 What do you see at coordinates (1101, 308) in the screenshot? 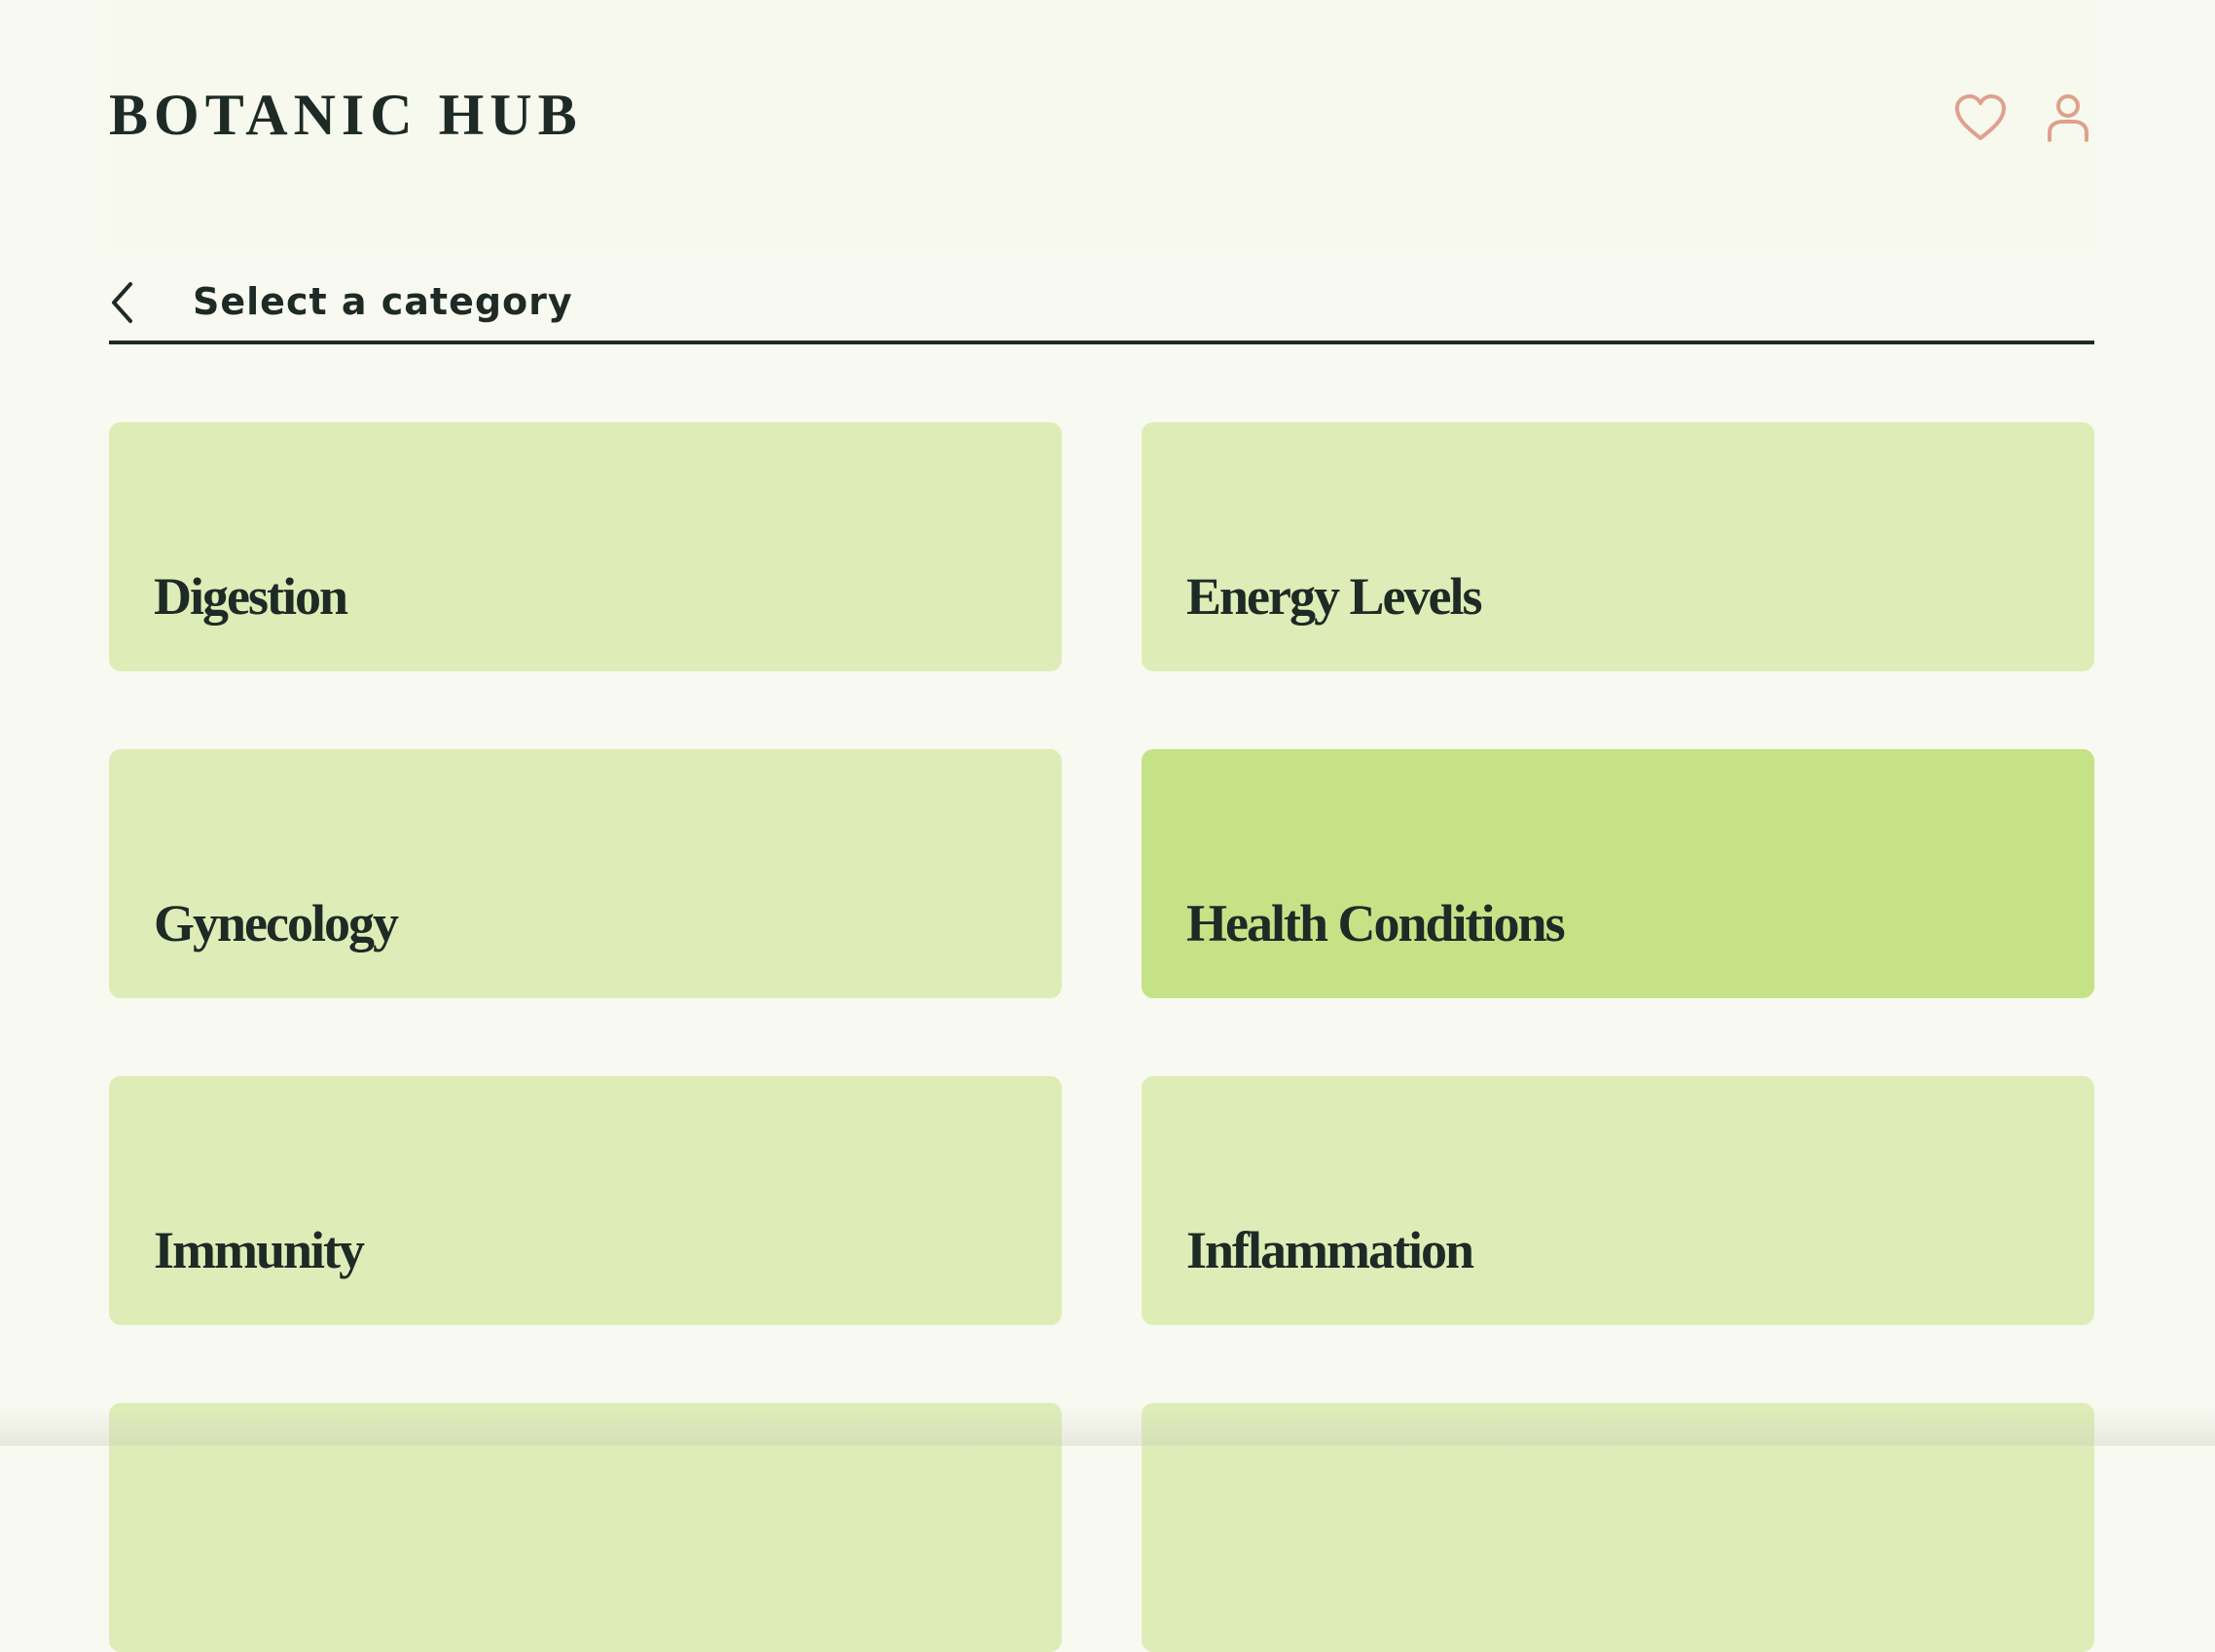
I see `category-nav: Select a category` at bounding box center [1101, 308].